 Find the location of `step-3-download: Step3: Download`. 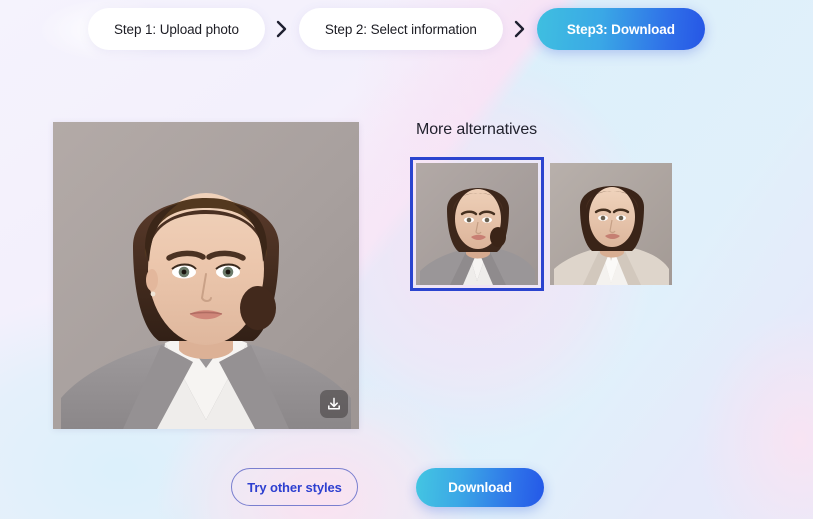

step-3-download: Step3: Download is located at coordinates (620, 29).